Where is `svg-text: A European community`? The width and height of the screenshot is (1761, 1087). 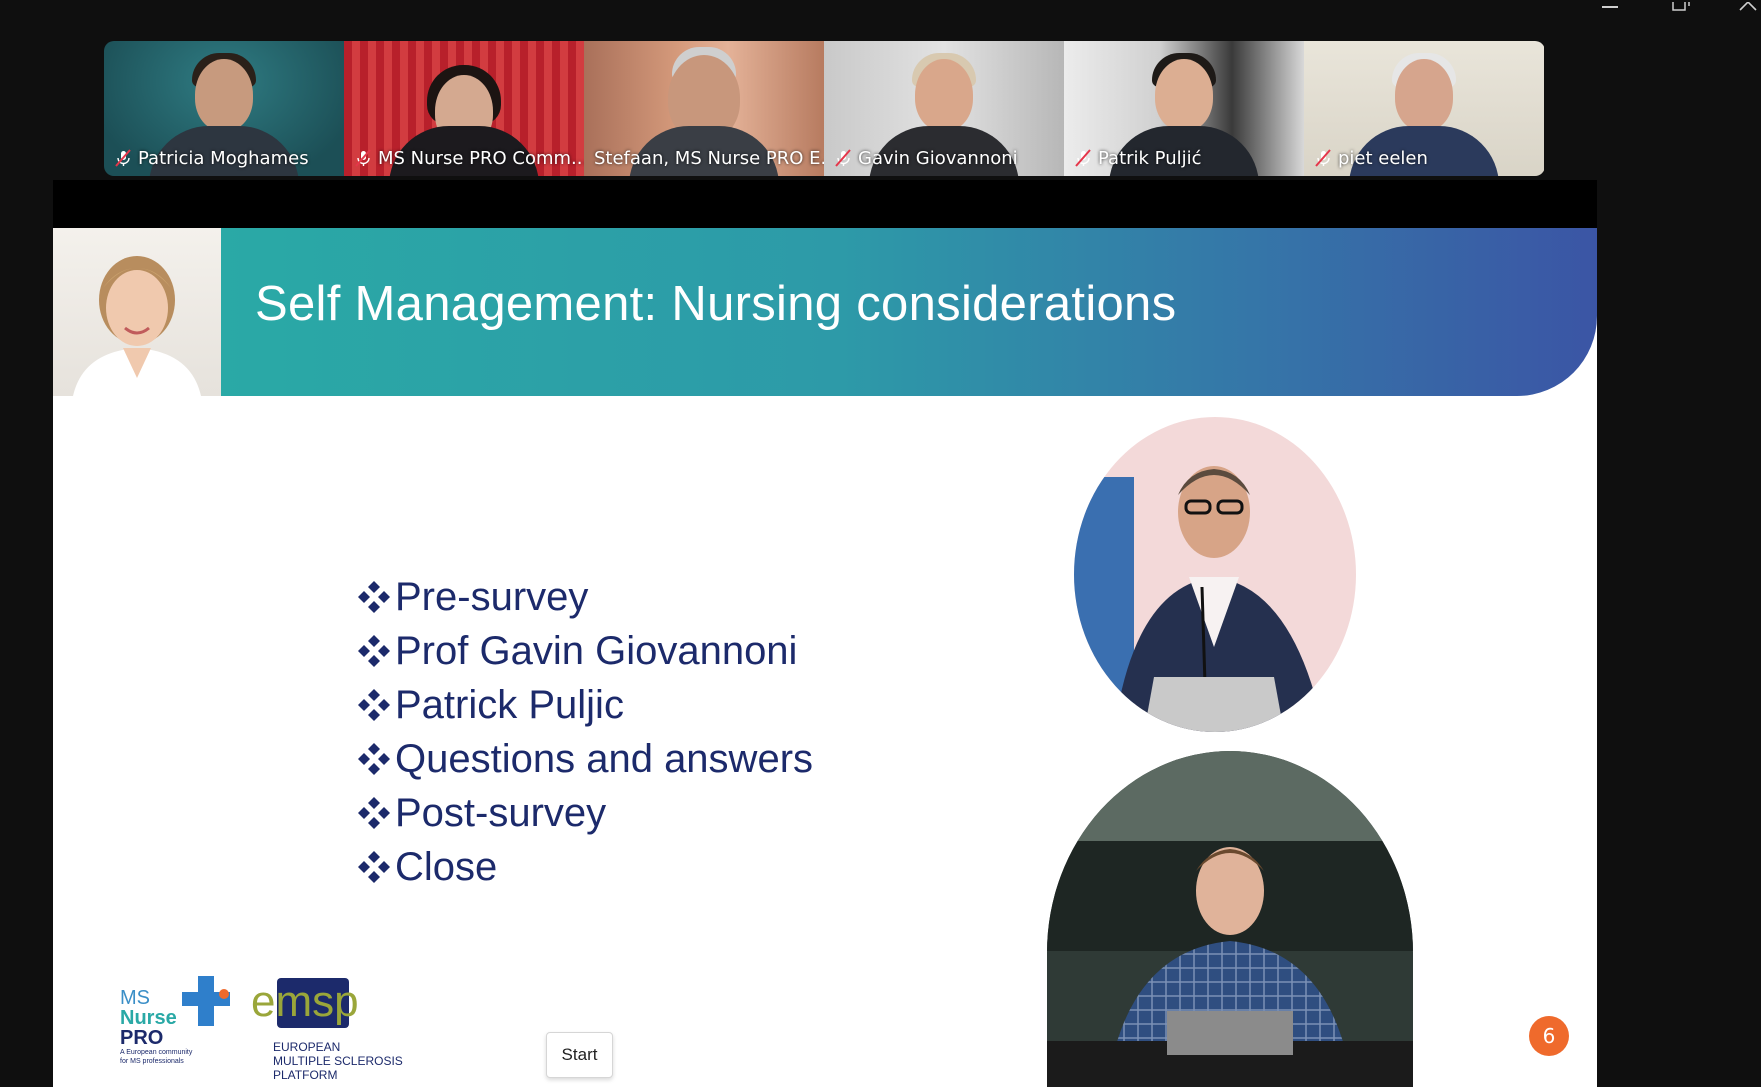 svg-text: A European community is located at coordinates (156, 1052).